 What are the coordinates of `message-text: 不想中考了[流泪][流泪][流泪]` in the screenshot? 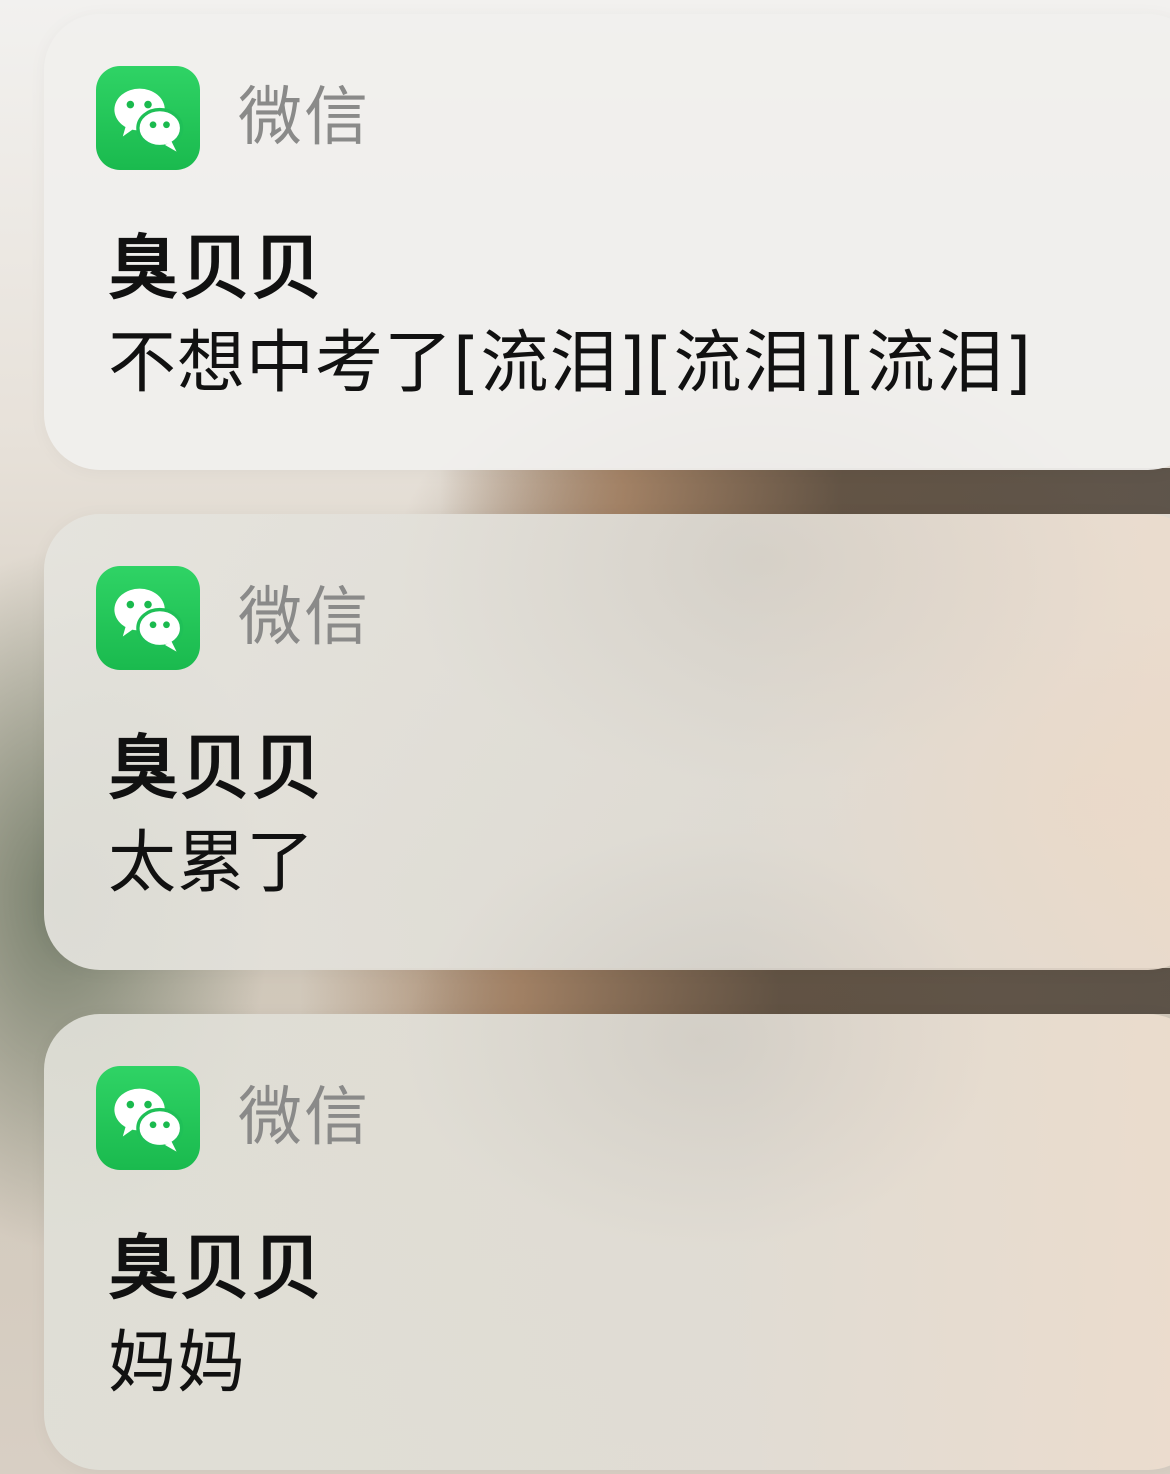 It's located at (570, 363).